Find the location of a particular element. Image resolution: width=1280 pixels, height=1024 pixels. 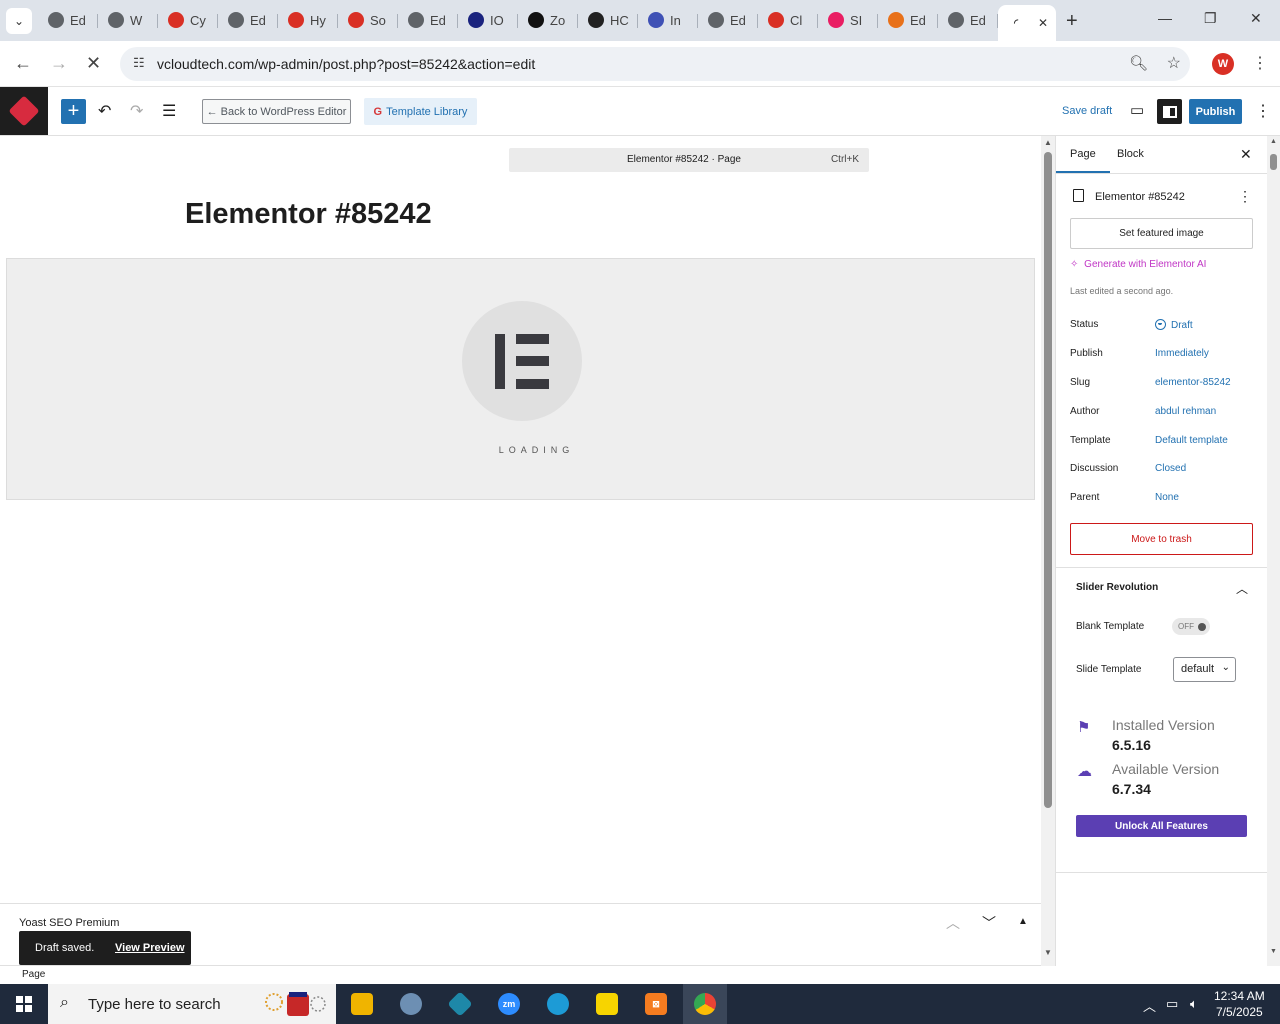

document-overview-icon: ☰ is located at coordinates (169, 111).